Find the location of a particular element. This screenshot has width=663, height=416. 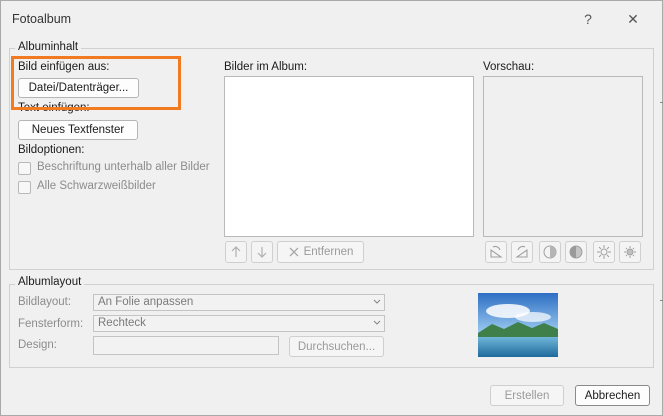

captions-label: Beschriftung unterhalb aller Bilder is located at coordinates (123, 167).